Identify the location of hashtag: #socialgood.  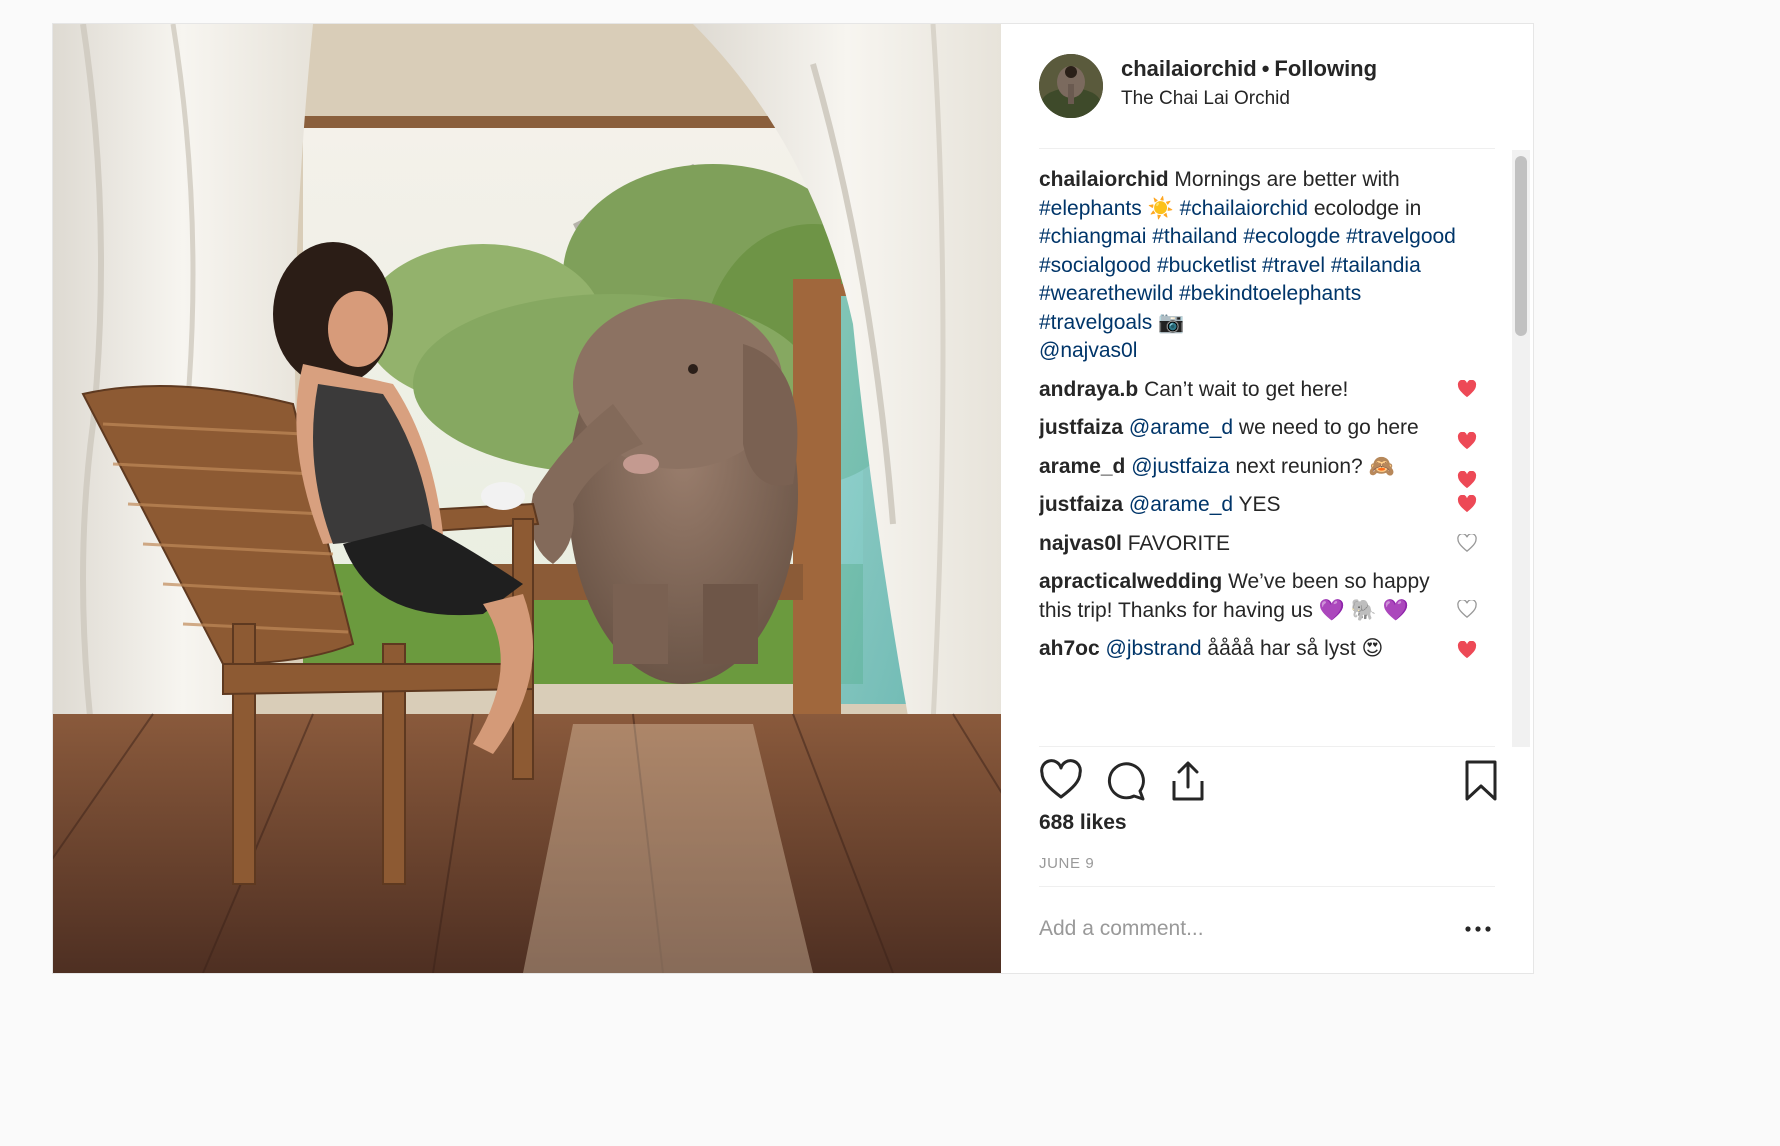
(1095, 265).